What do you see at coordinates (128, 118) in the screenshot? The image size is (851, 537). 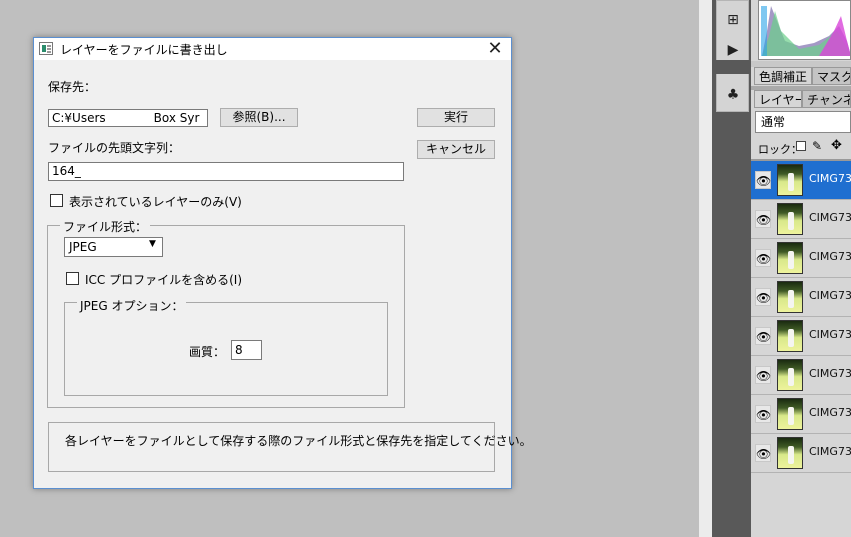 I see `destination-field: C:¥Users Box Syr` at bounding box center [128, 118].